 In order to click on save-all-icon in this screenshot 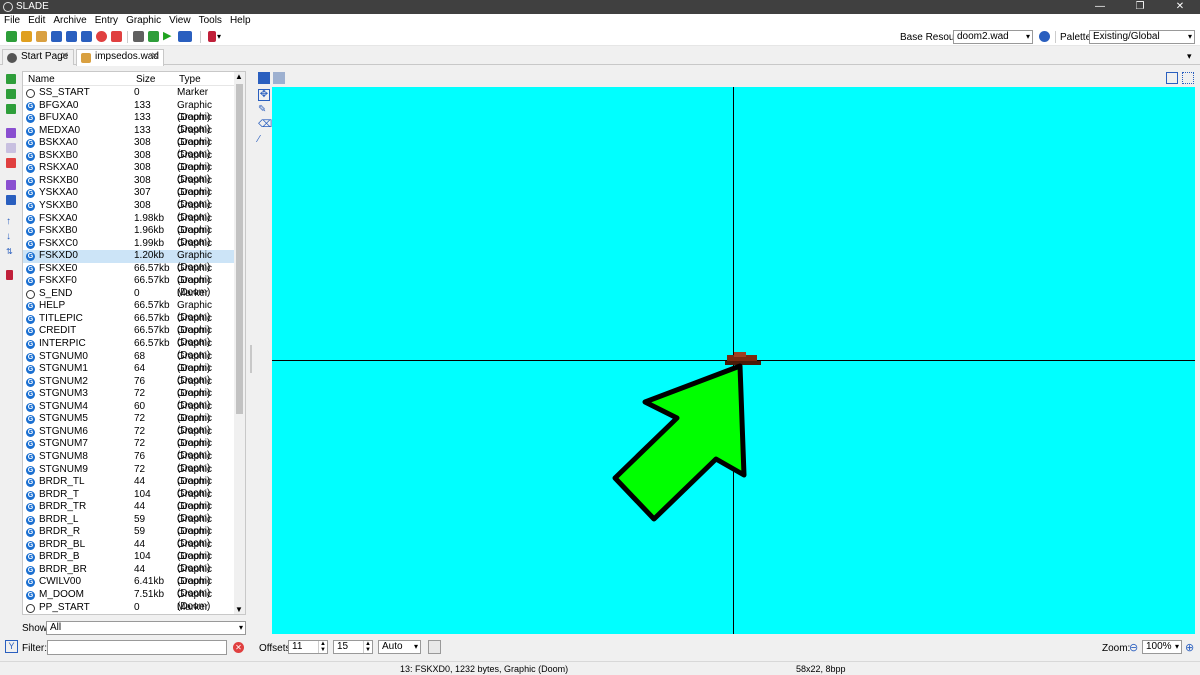, I will do `click(86, 36)`.